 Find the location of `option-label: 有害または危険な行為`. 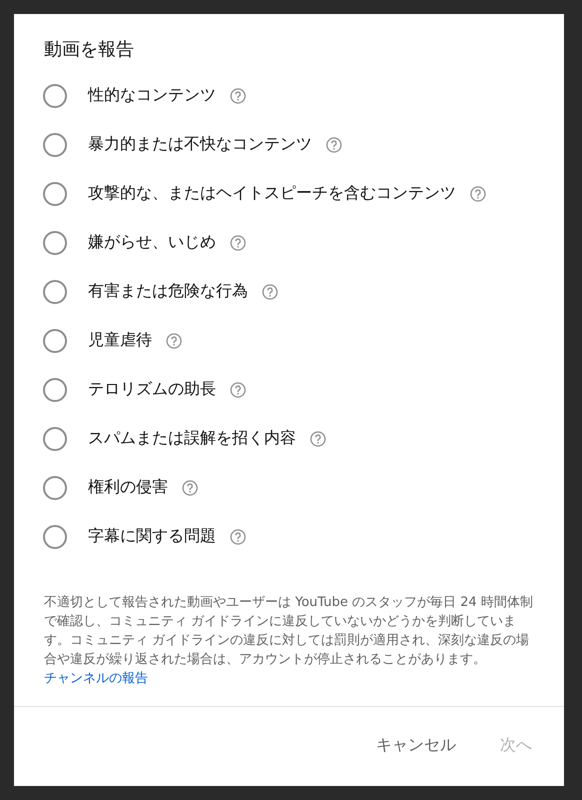

option-label: 有害または危険な行為 is located at coordinates (168, 291).